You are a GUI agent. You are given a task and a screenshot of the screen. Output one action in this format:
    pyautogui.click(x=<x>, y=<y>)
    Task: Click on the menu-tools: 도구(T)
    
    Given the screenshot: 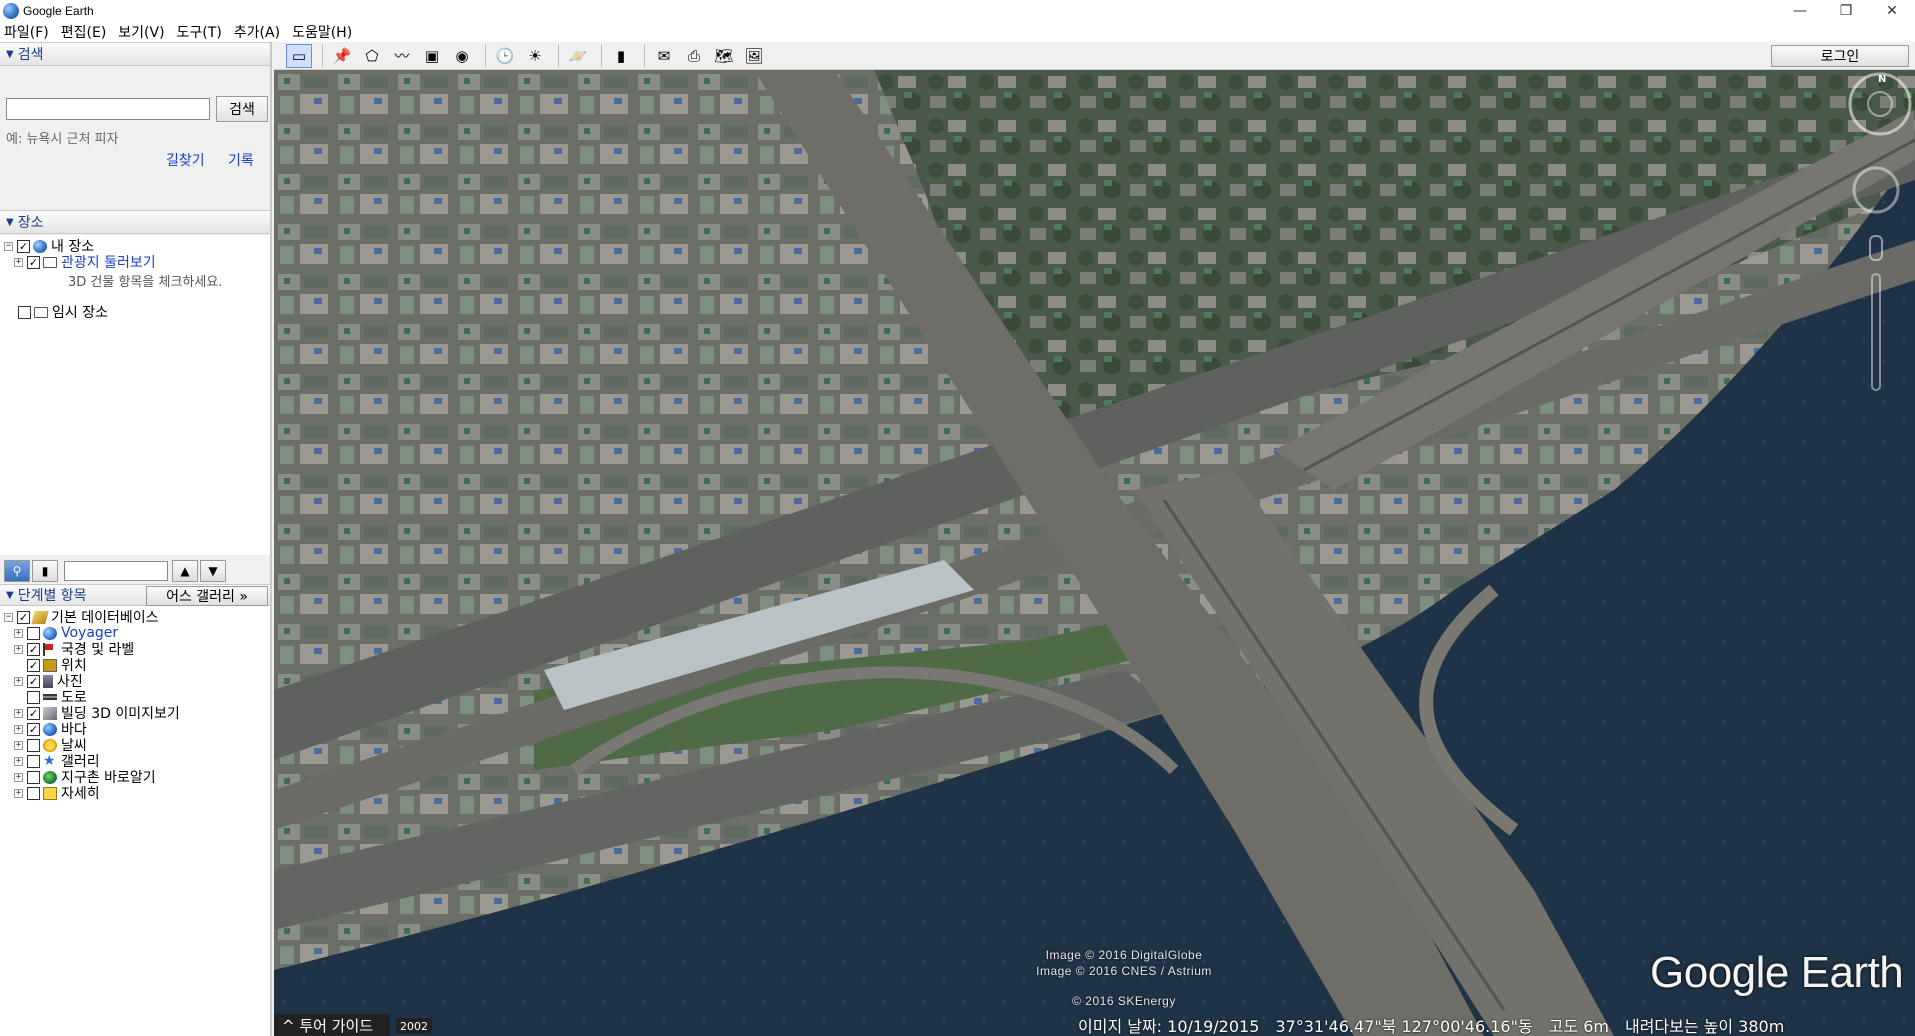 What is the action you would take?
    pyautogui.click(x=199, y=32)
    